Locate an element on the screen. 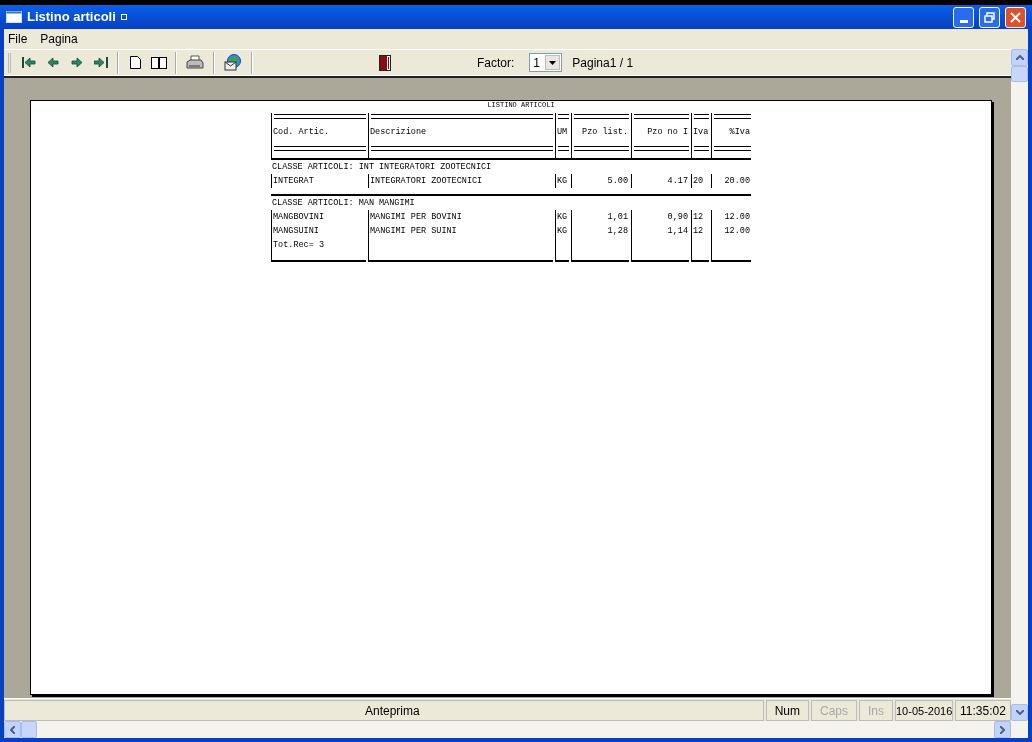  column-header: Cod. Artic. is located at coordinates (301, 132).